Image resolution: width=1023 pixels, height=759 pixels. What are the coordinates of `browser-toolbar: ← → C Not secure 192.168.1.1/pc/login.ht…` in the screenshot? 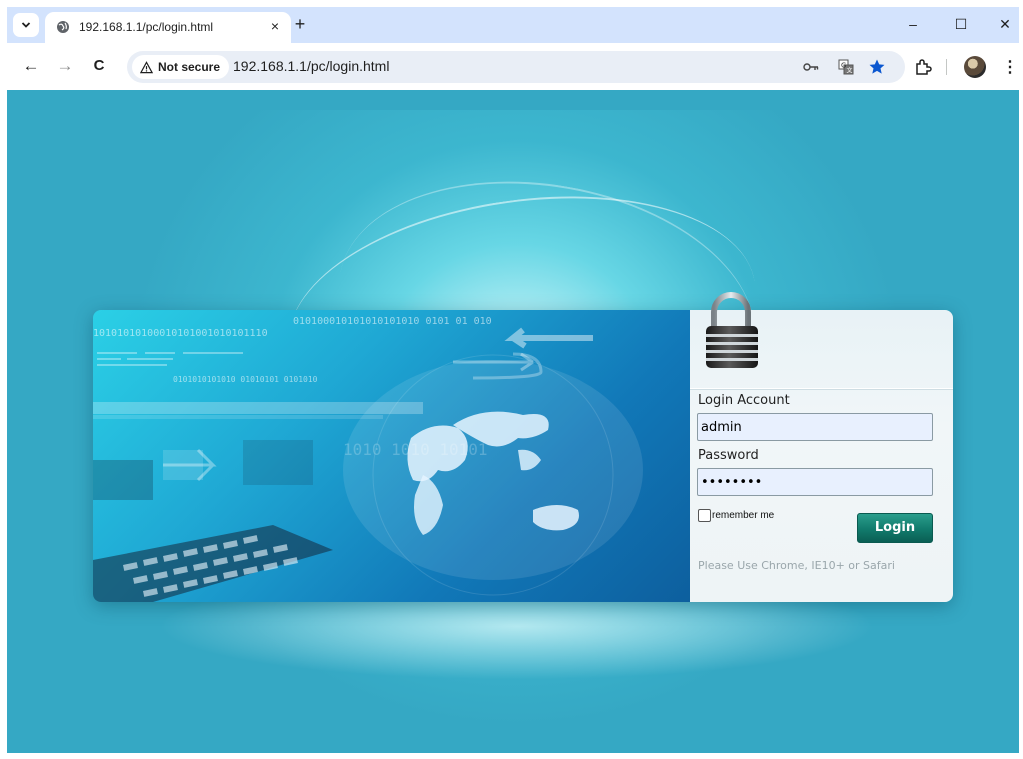 It's located at (513, 66).